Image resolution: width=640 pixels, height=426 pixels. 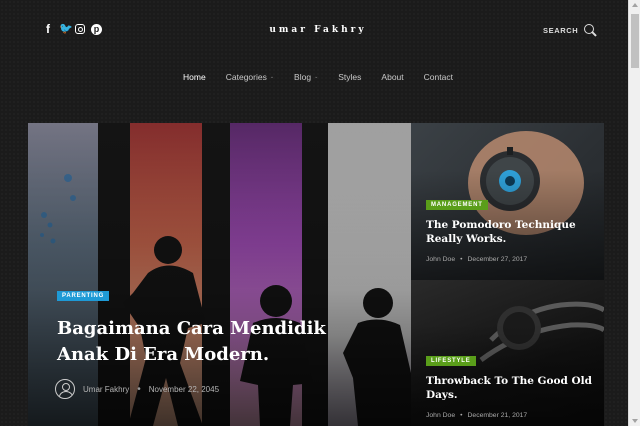 What do you see at coordinates (83, 296) in the screenshot?
I see `category-badge: PARENTING` at bounding box center [83, 296].